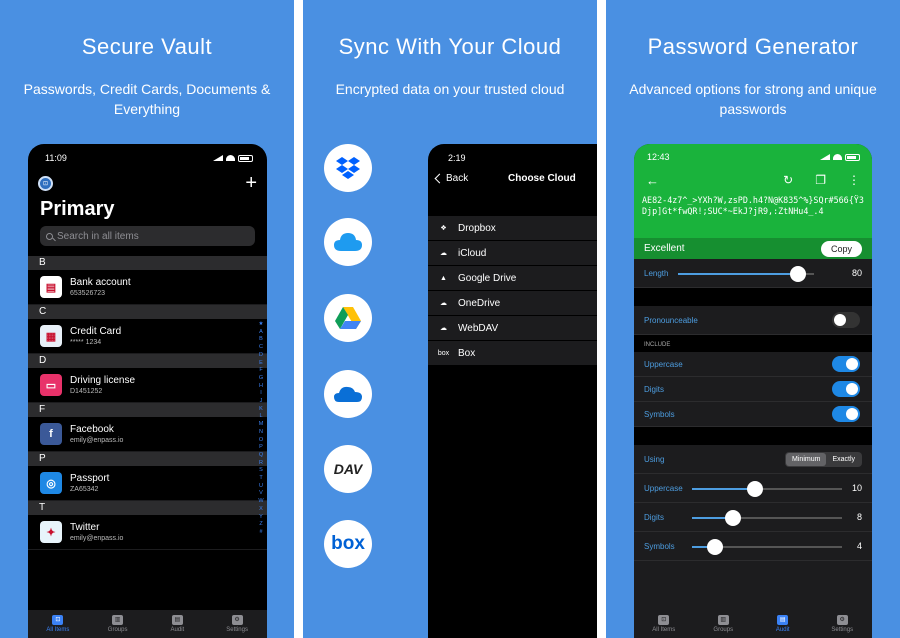  What do you see at coordinates (147, 336) in the screenshot?
I see `list-item: ▦ Credit Card ***** 1234` at bounding box center [147, 336].